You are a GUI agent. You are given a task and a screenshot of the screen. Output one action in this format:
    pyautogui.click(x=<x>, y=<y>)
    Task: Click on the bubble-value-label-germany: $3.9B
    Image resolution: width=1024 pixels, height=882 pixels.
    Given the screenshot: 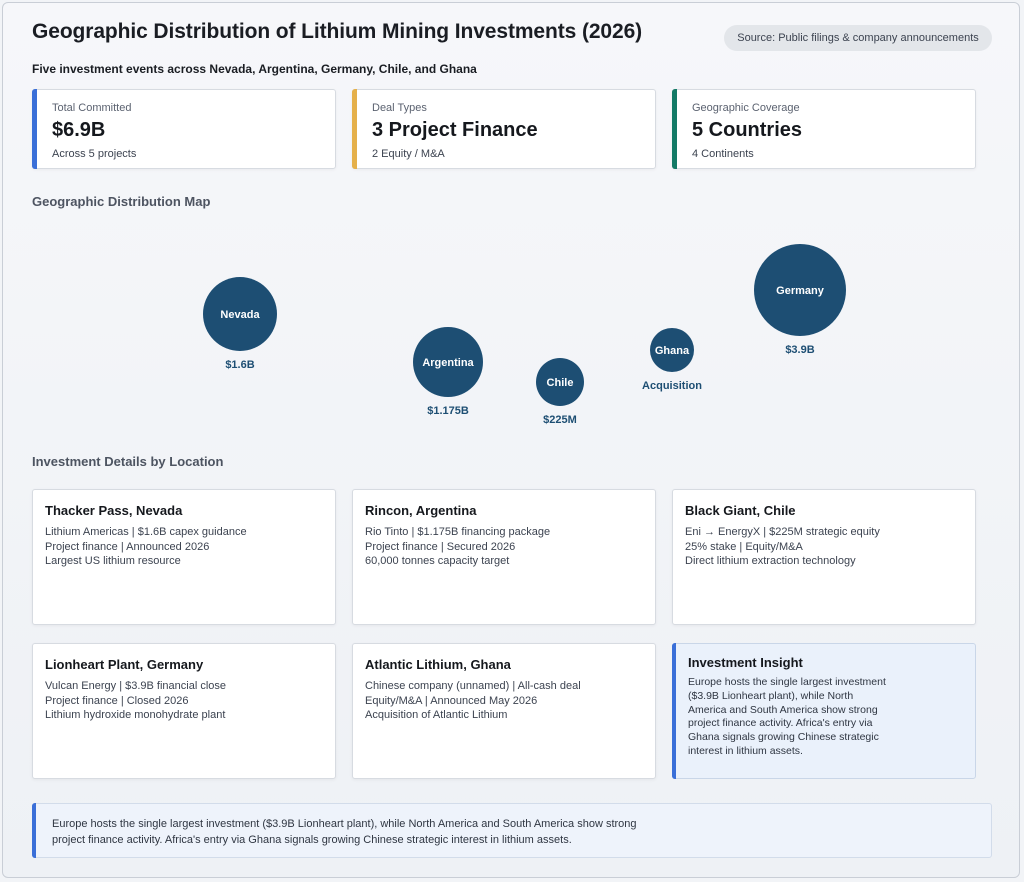 What is the action you would take?
    pyautogui.click(x=799, y=350)
    